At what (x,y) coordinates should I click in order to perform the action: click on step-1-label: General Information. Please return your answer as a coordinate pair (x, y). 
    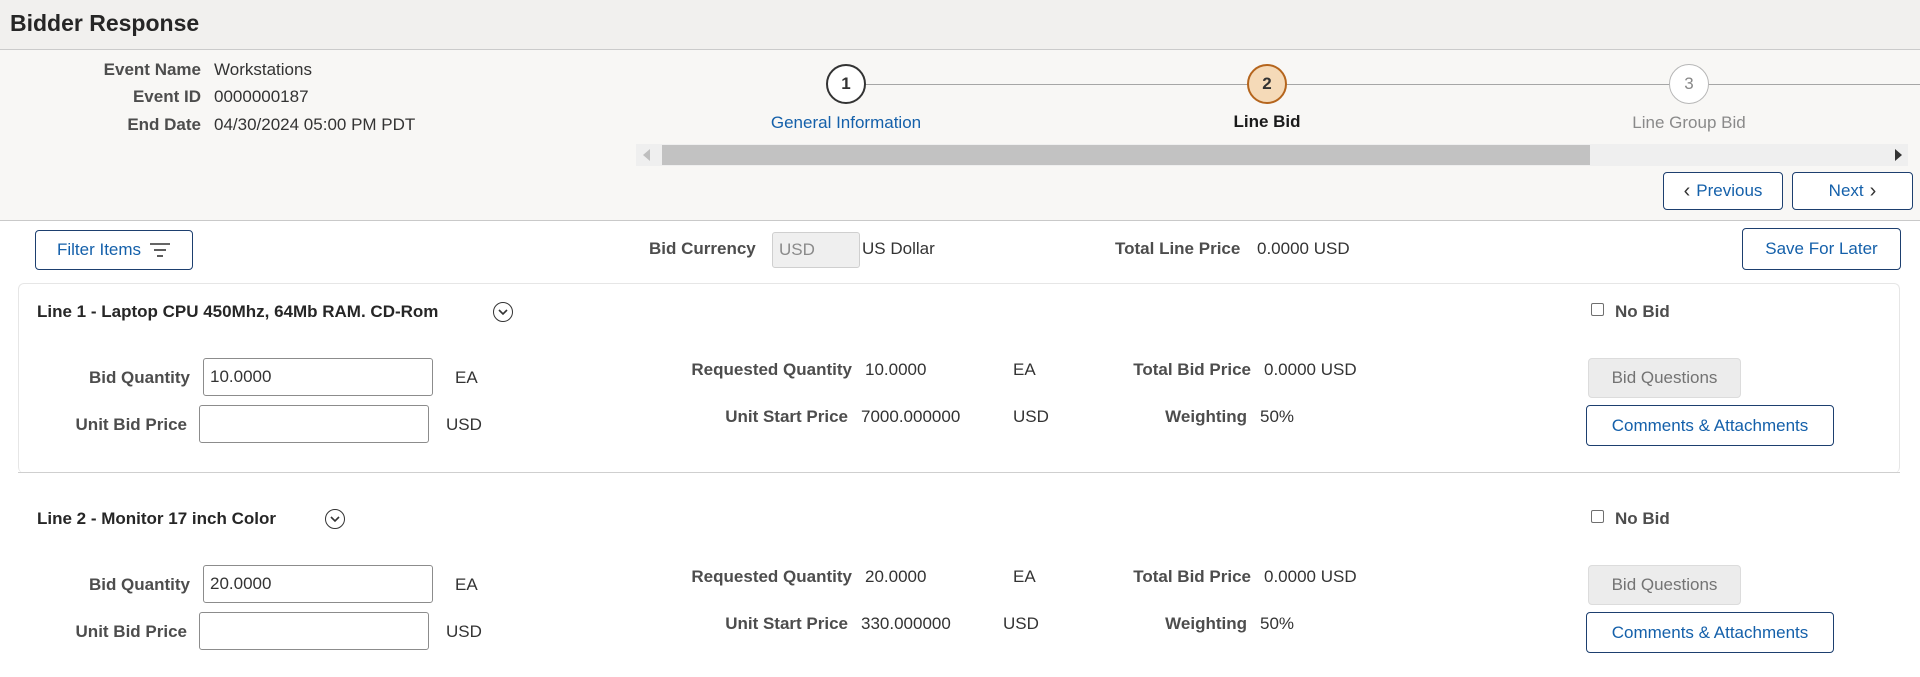
    Looking at the image, I should click on (846, 123).